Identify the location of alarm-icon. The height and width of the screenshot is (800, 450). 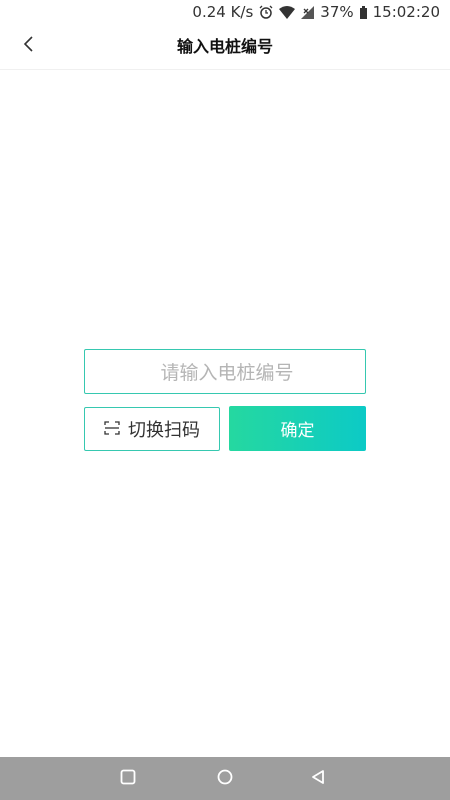
(266, 12).